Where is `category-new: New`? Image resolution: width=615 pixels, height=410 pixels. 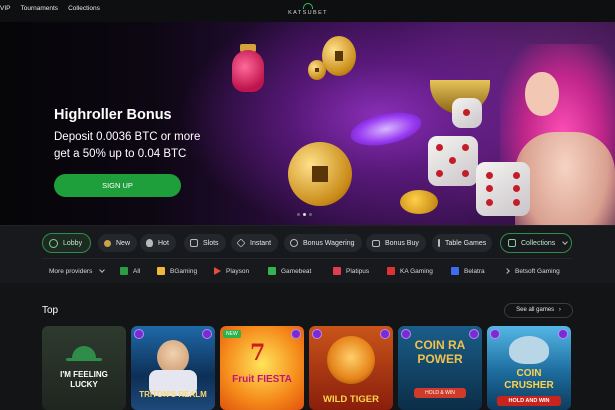
category-new: New is located at coordinates (118, 243).